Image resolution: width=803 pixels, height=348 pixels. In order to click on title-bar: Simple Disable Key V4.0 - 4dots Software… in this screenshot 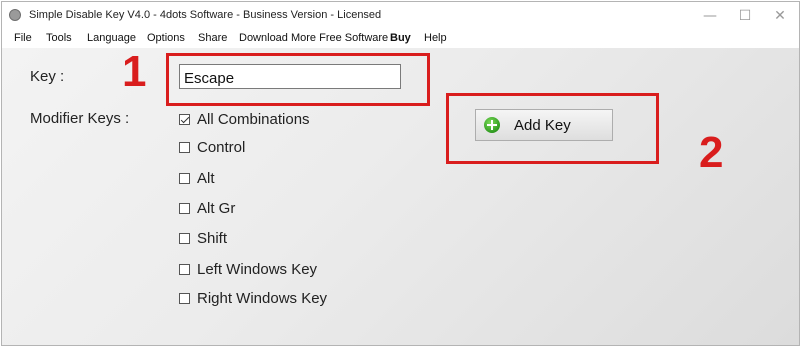, I will do `click(400, 16)`.